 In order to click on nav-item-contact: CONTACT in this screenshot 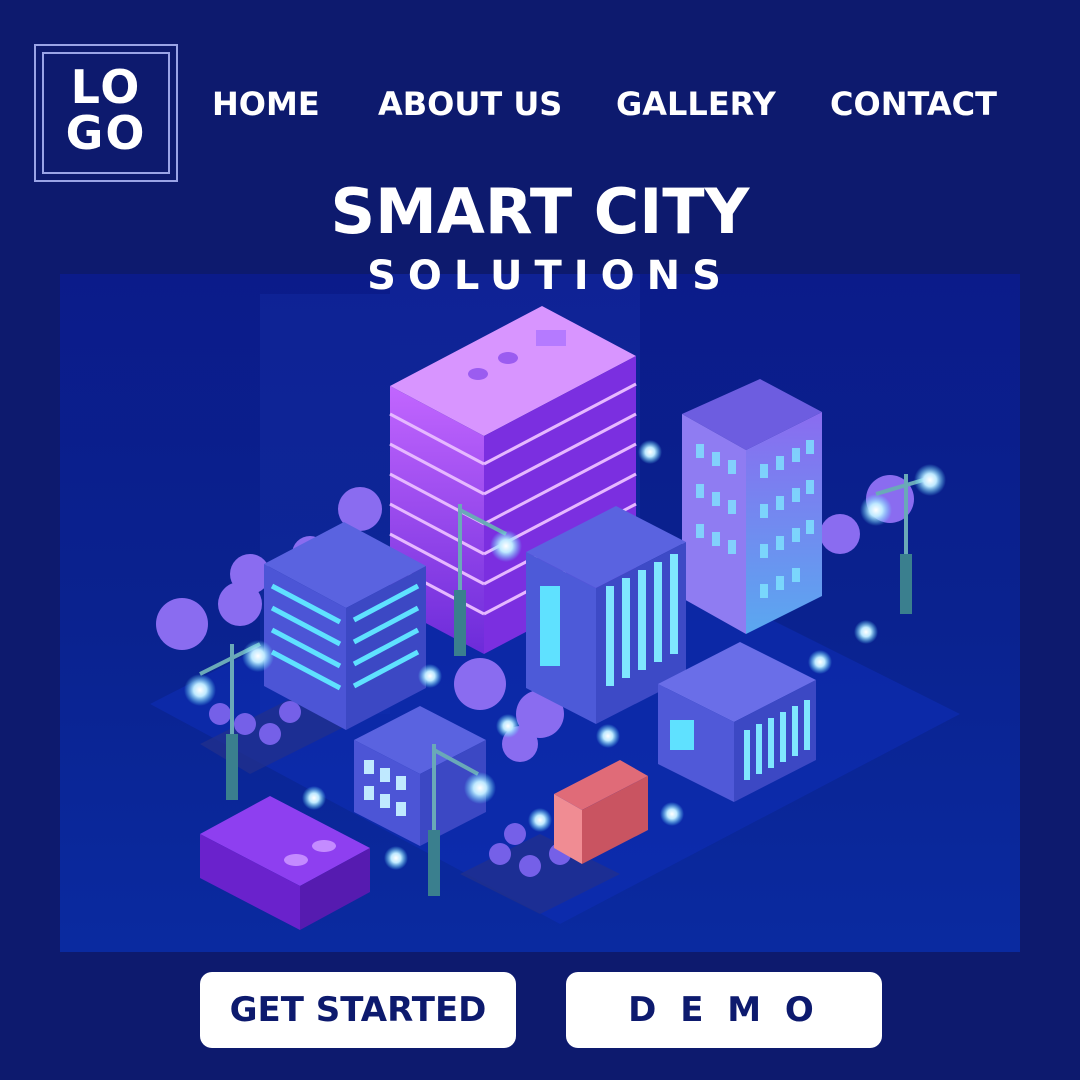, I will do `click(913, 104)`.